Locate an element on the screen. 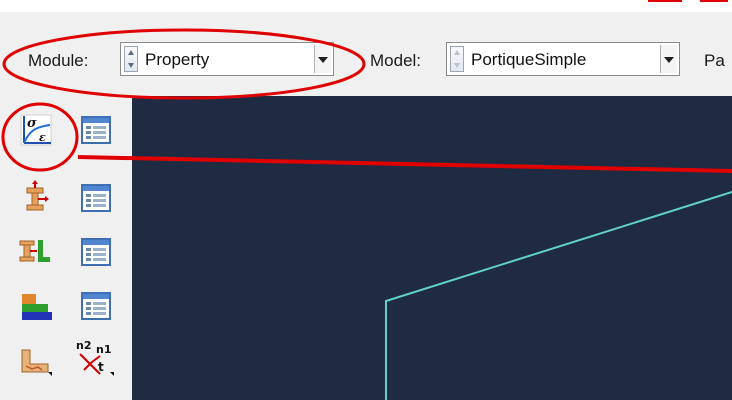  toolbar-top-strip is located at coordinates (366, 6).